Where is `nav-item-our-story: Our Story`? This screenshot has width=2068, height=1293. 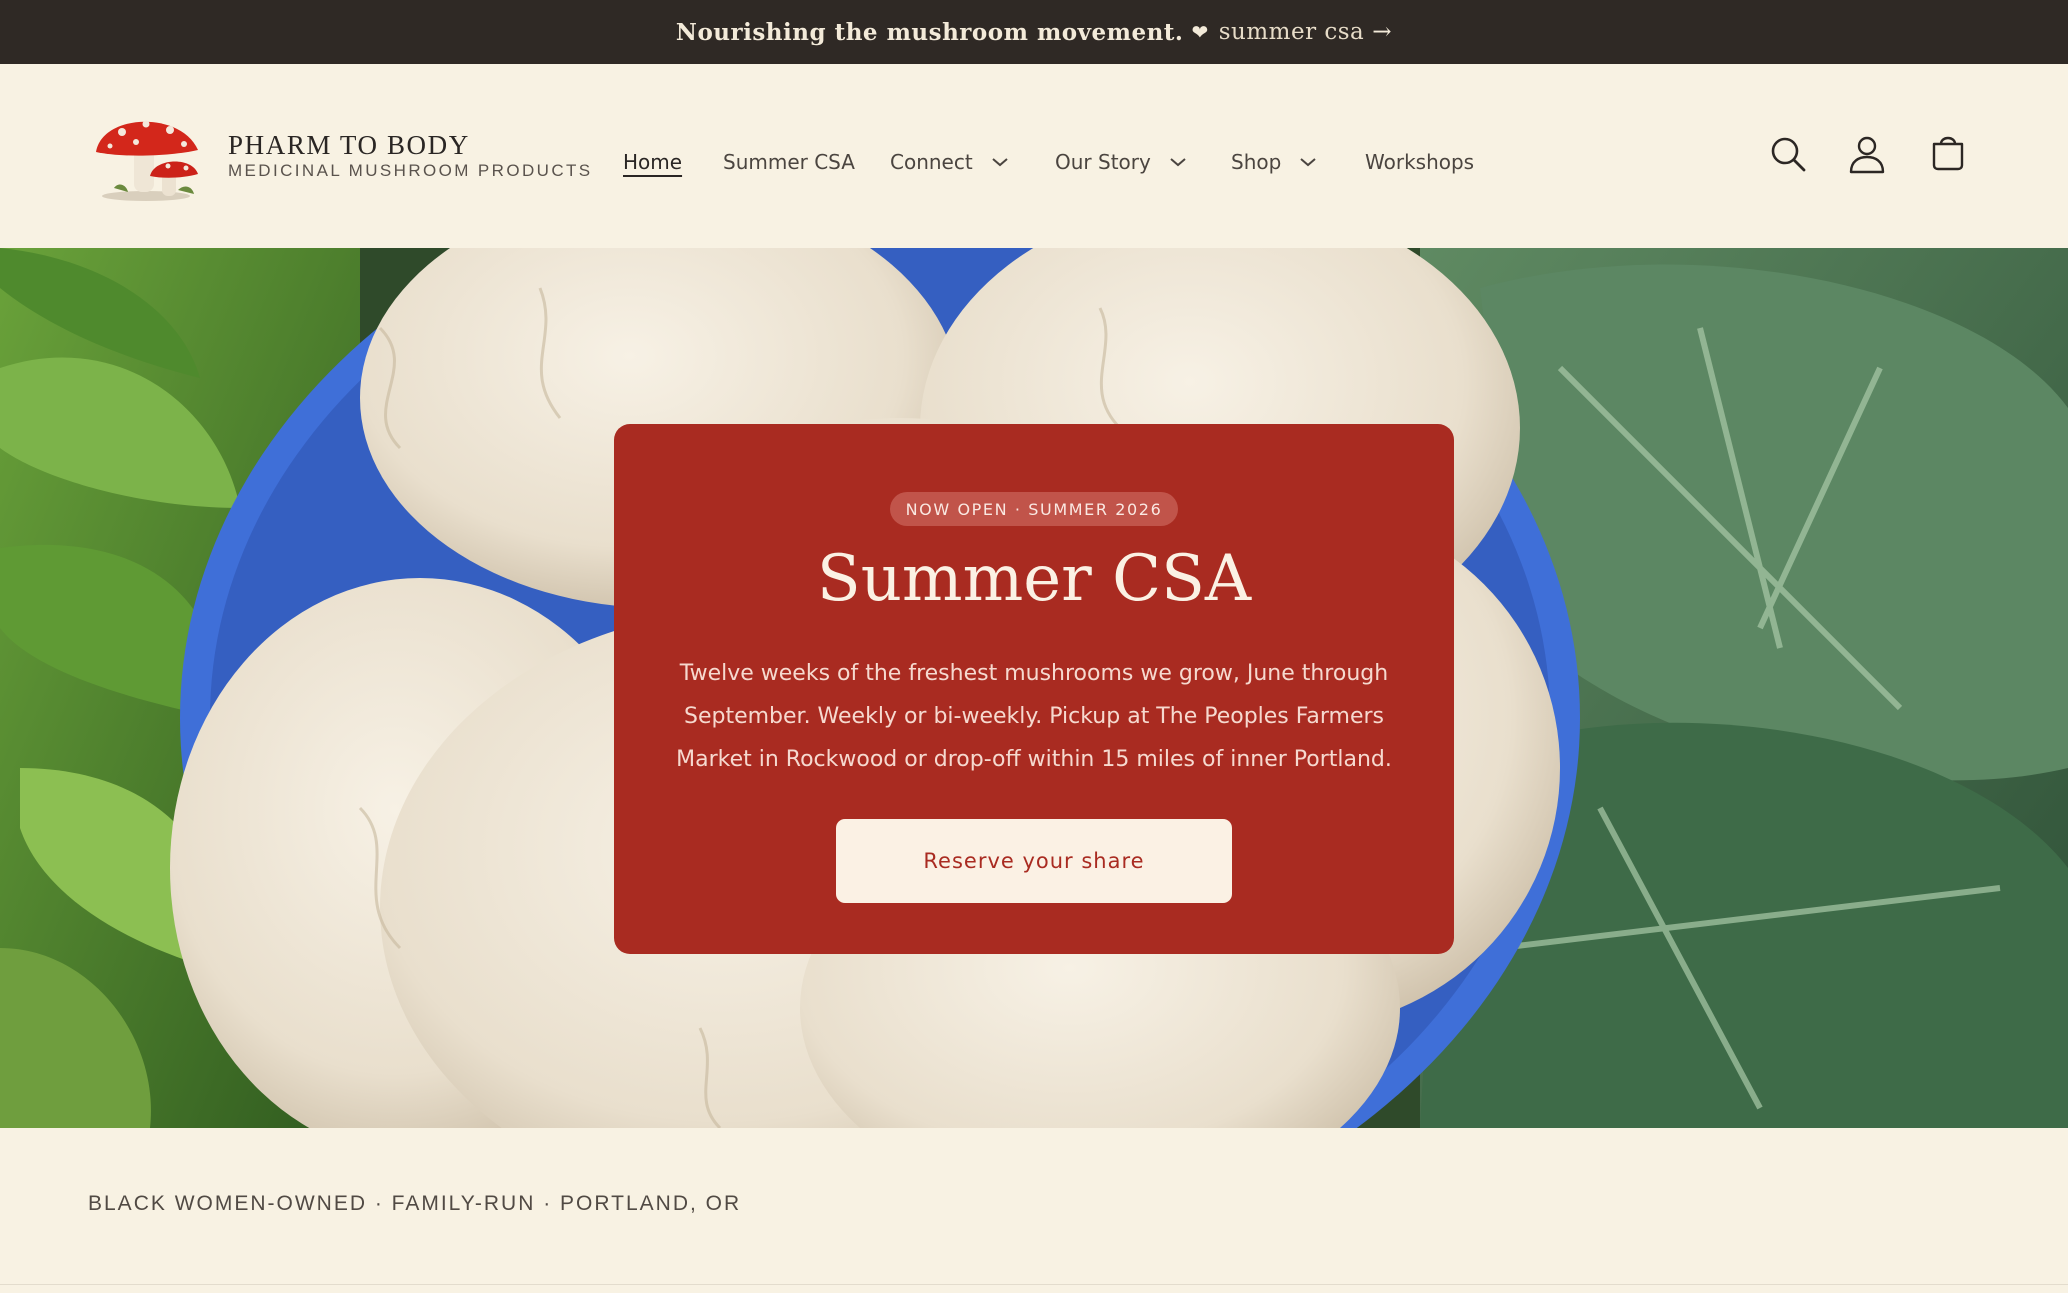 nav-item-our-story: Our Story is located at coordinates (1121, 162).